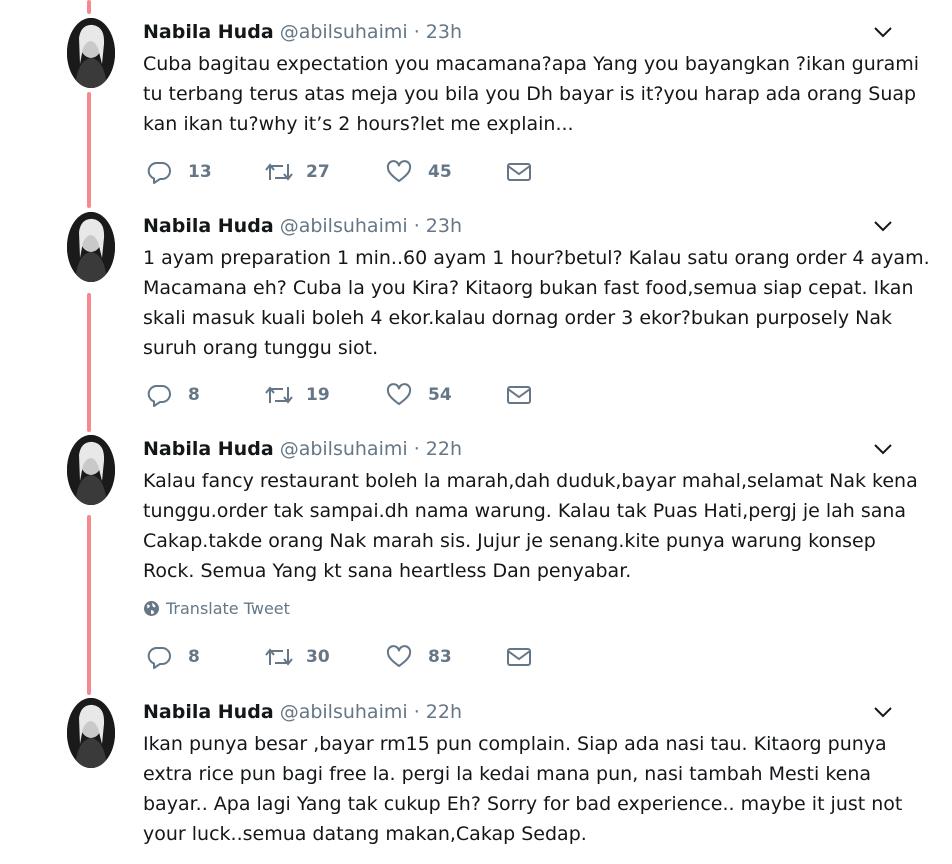  I want to click on tweet-actions: 13 27 45, so click(346, 172).